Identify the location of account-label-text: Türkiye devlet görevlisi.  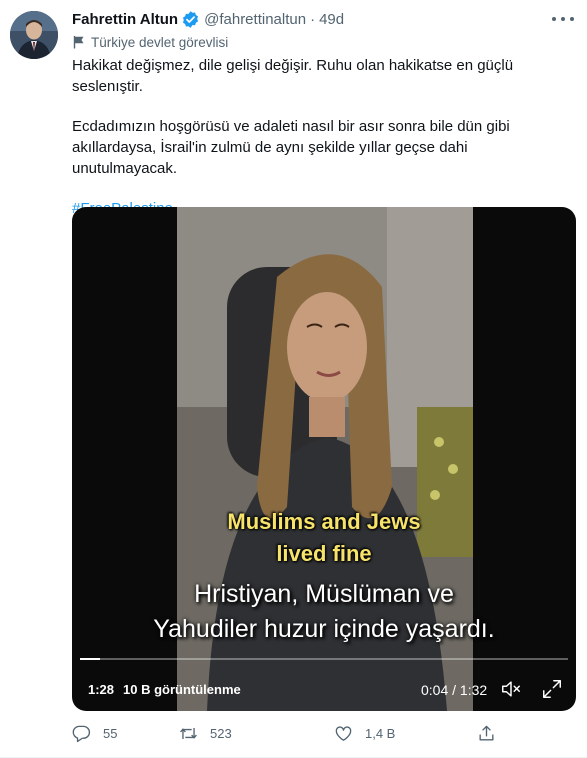
(160, 42).